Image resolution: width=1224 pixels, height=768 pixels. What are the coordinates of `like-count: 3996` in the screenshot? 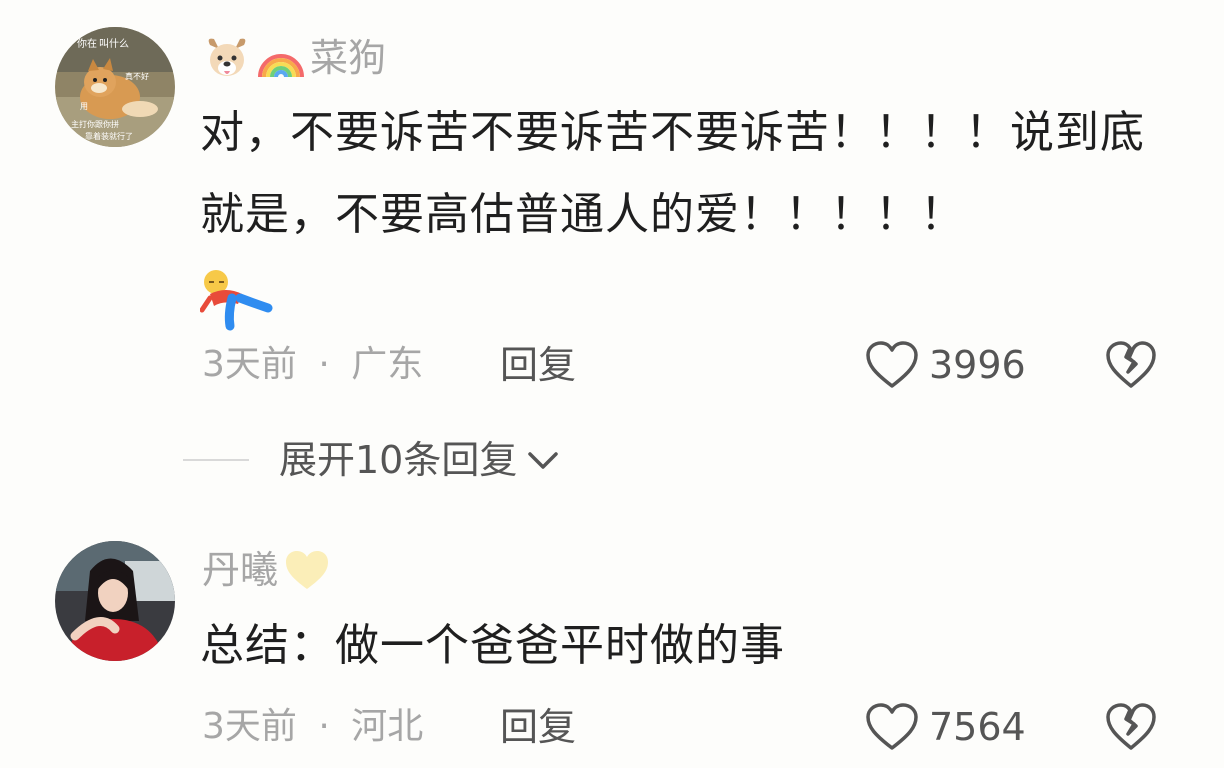 It's located at (977, 365).